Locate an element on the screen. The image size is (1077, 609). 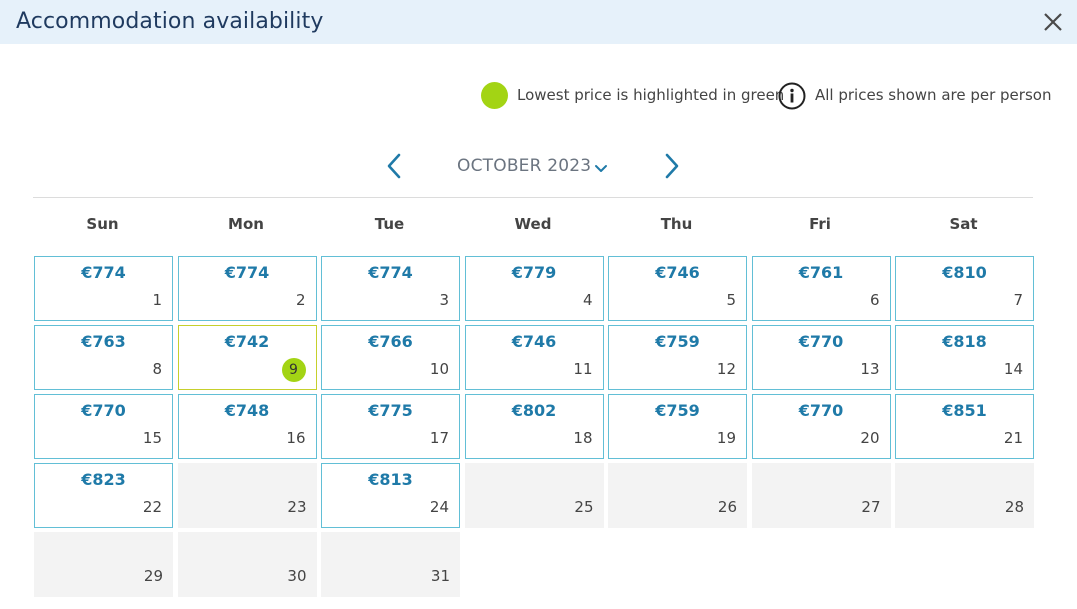
day-number: 28 is located at coordinates (1014, 507).